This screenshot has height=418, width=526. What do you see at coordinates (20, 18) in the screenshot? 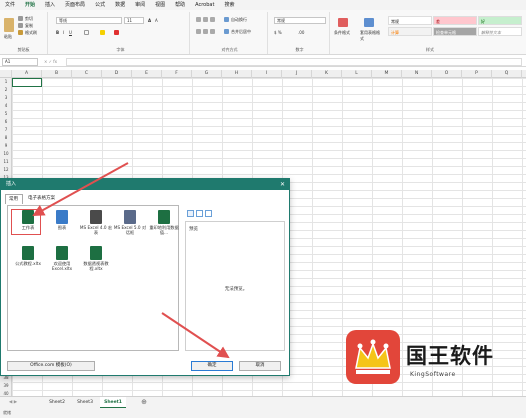
I see `cut-icon` at bounding box center [20, 18].